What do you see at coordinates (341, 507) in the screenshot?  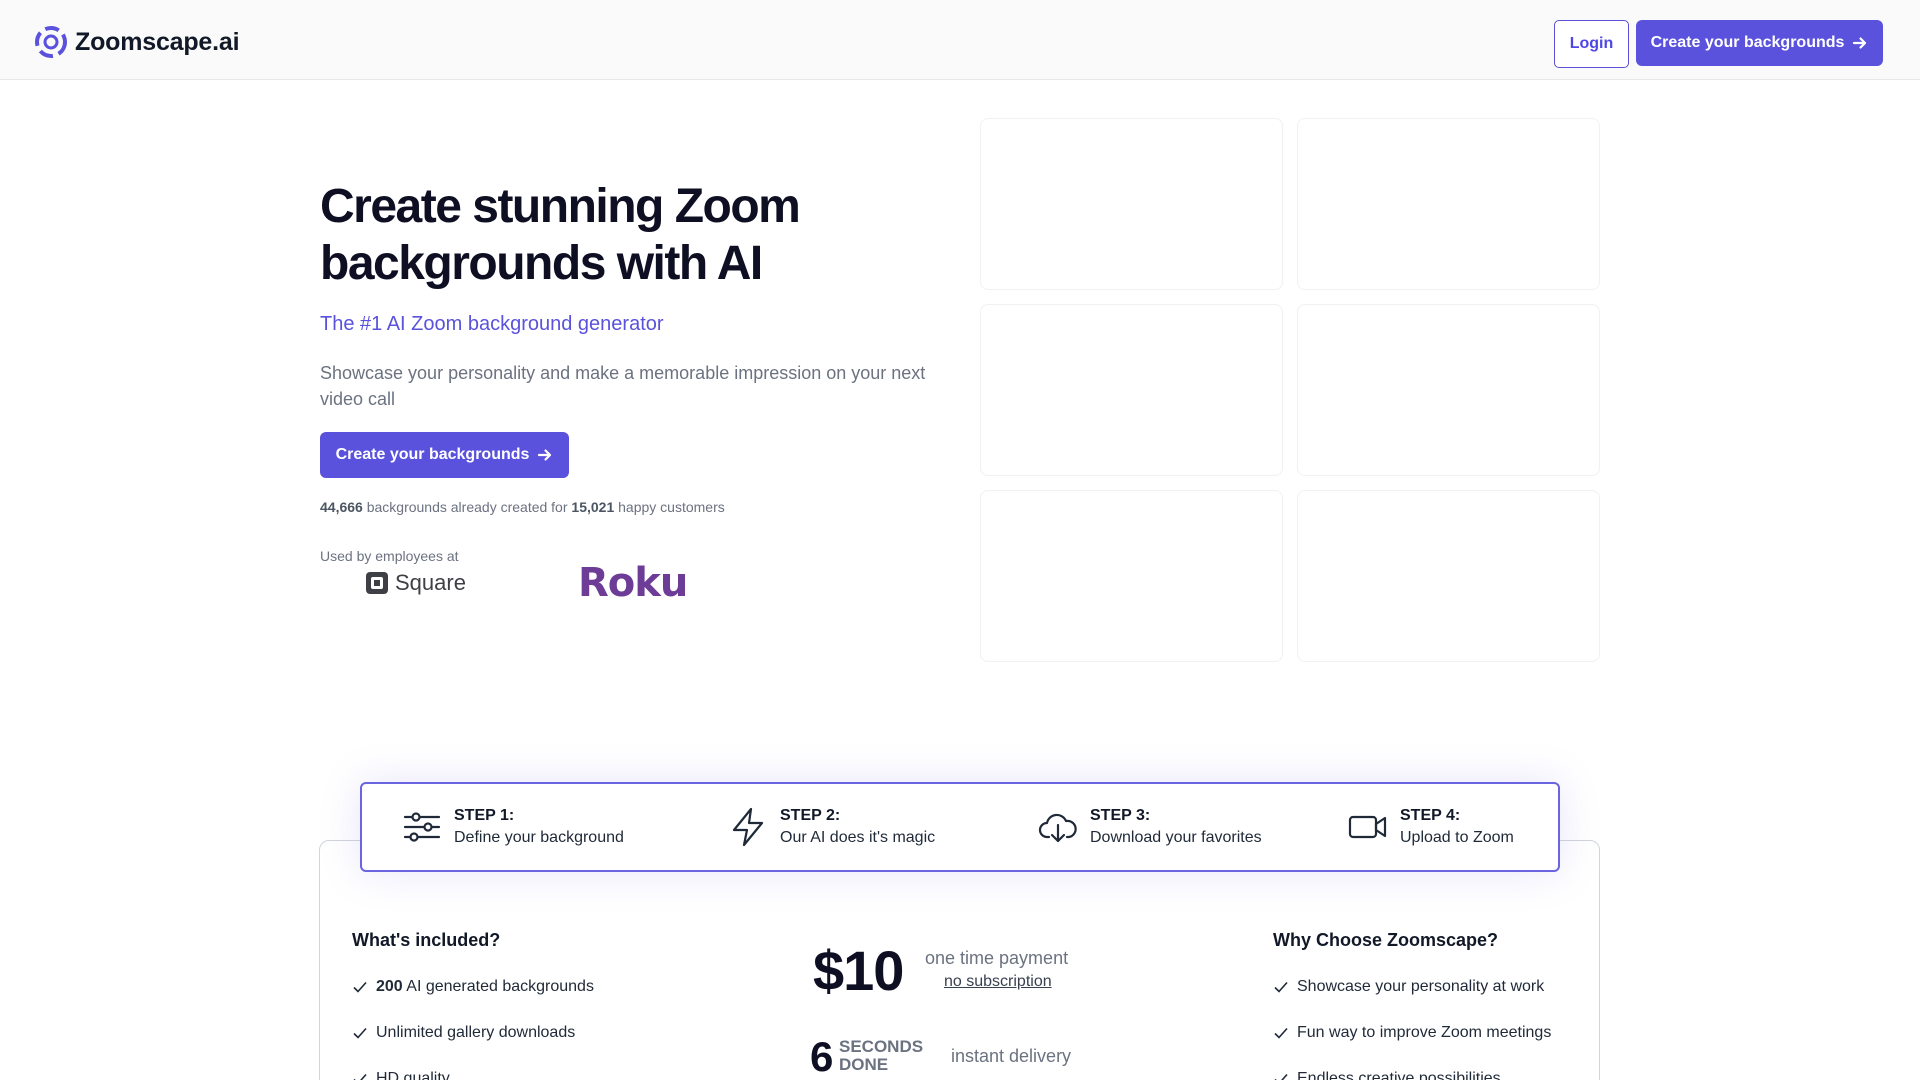 I see `backgrounds-count: 44,666` at bounding box center [341, 507].